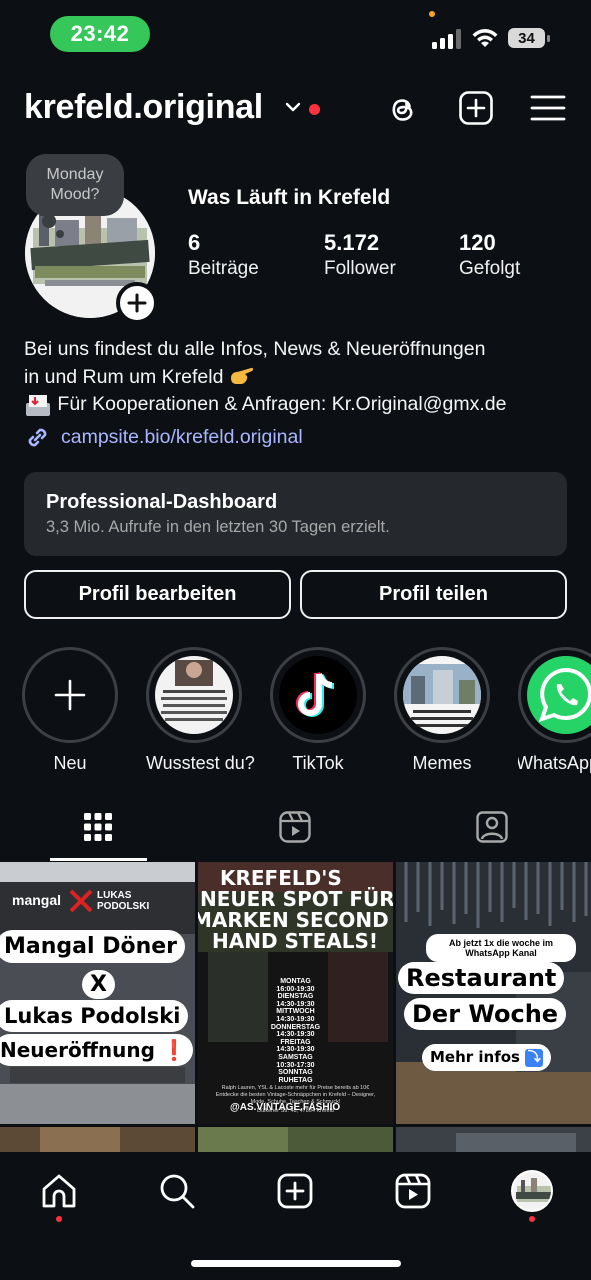  I want to click on pointing-hand-icon, so click(241, 376).